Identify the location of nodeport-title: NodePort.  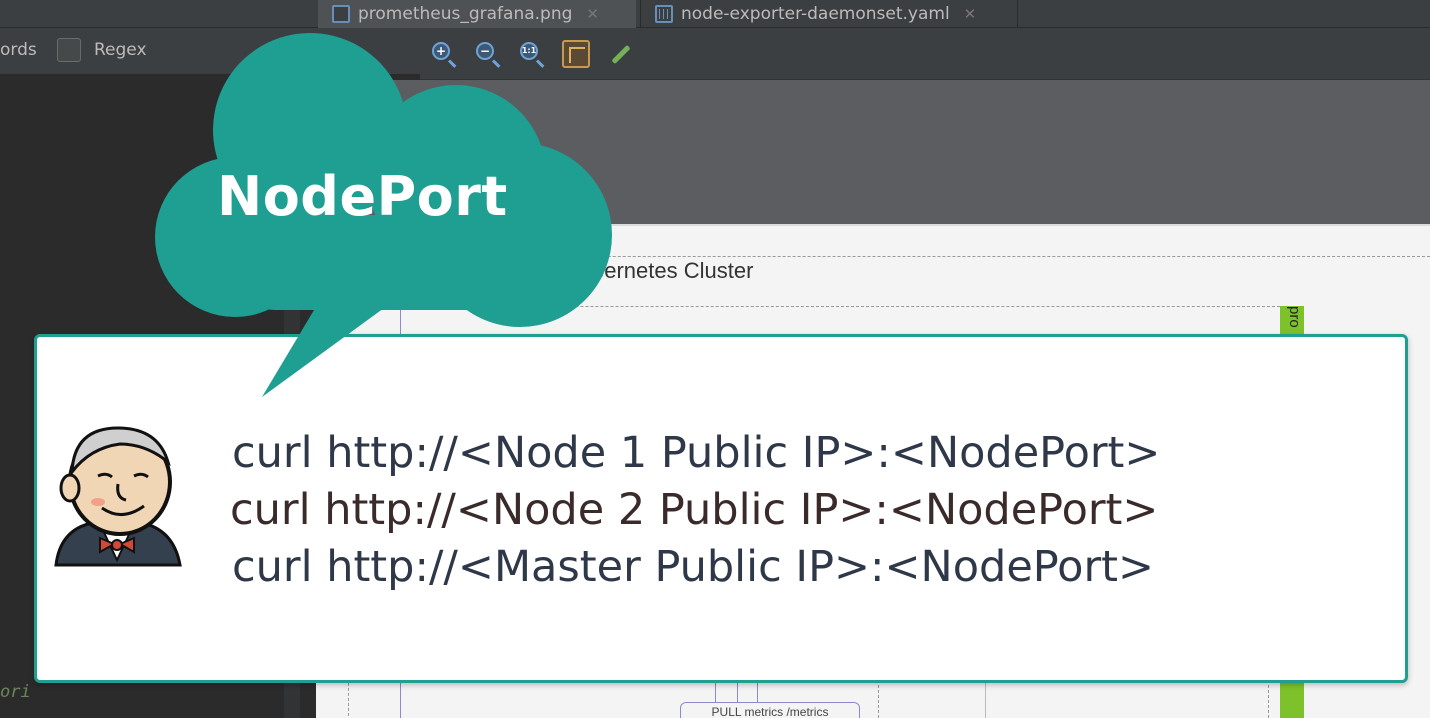
(362, 196).